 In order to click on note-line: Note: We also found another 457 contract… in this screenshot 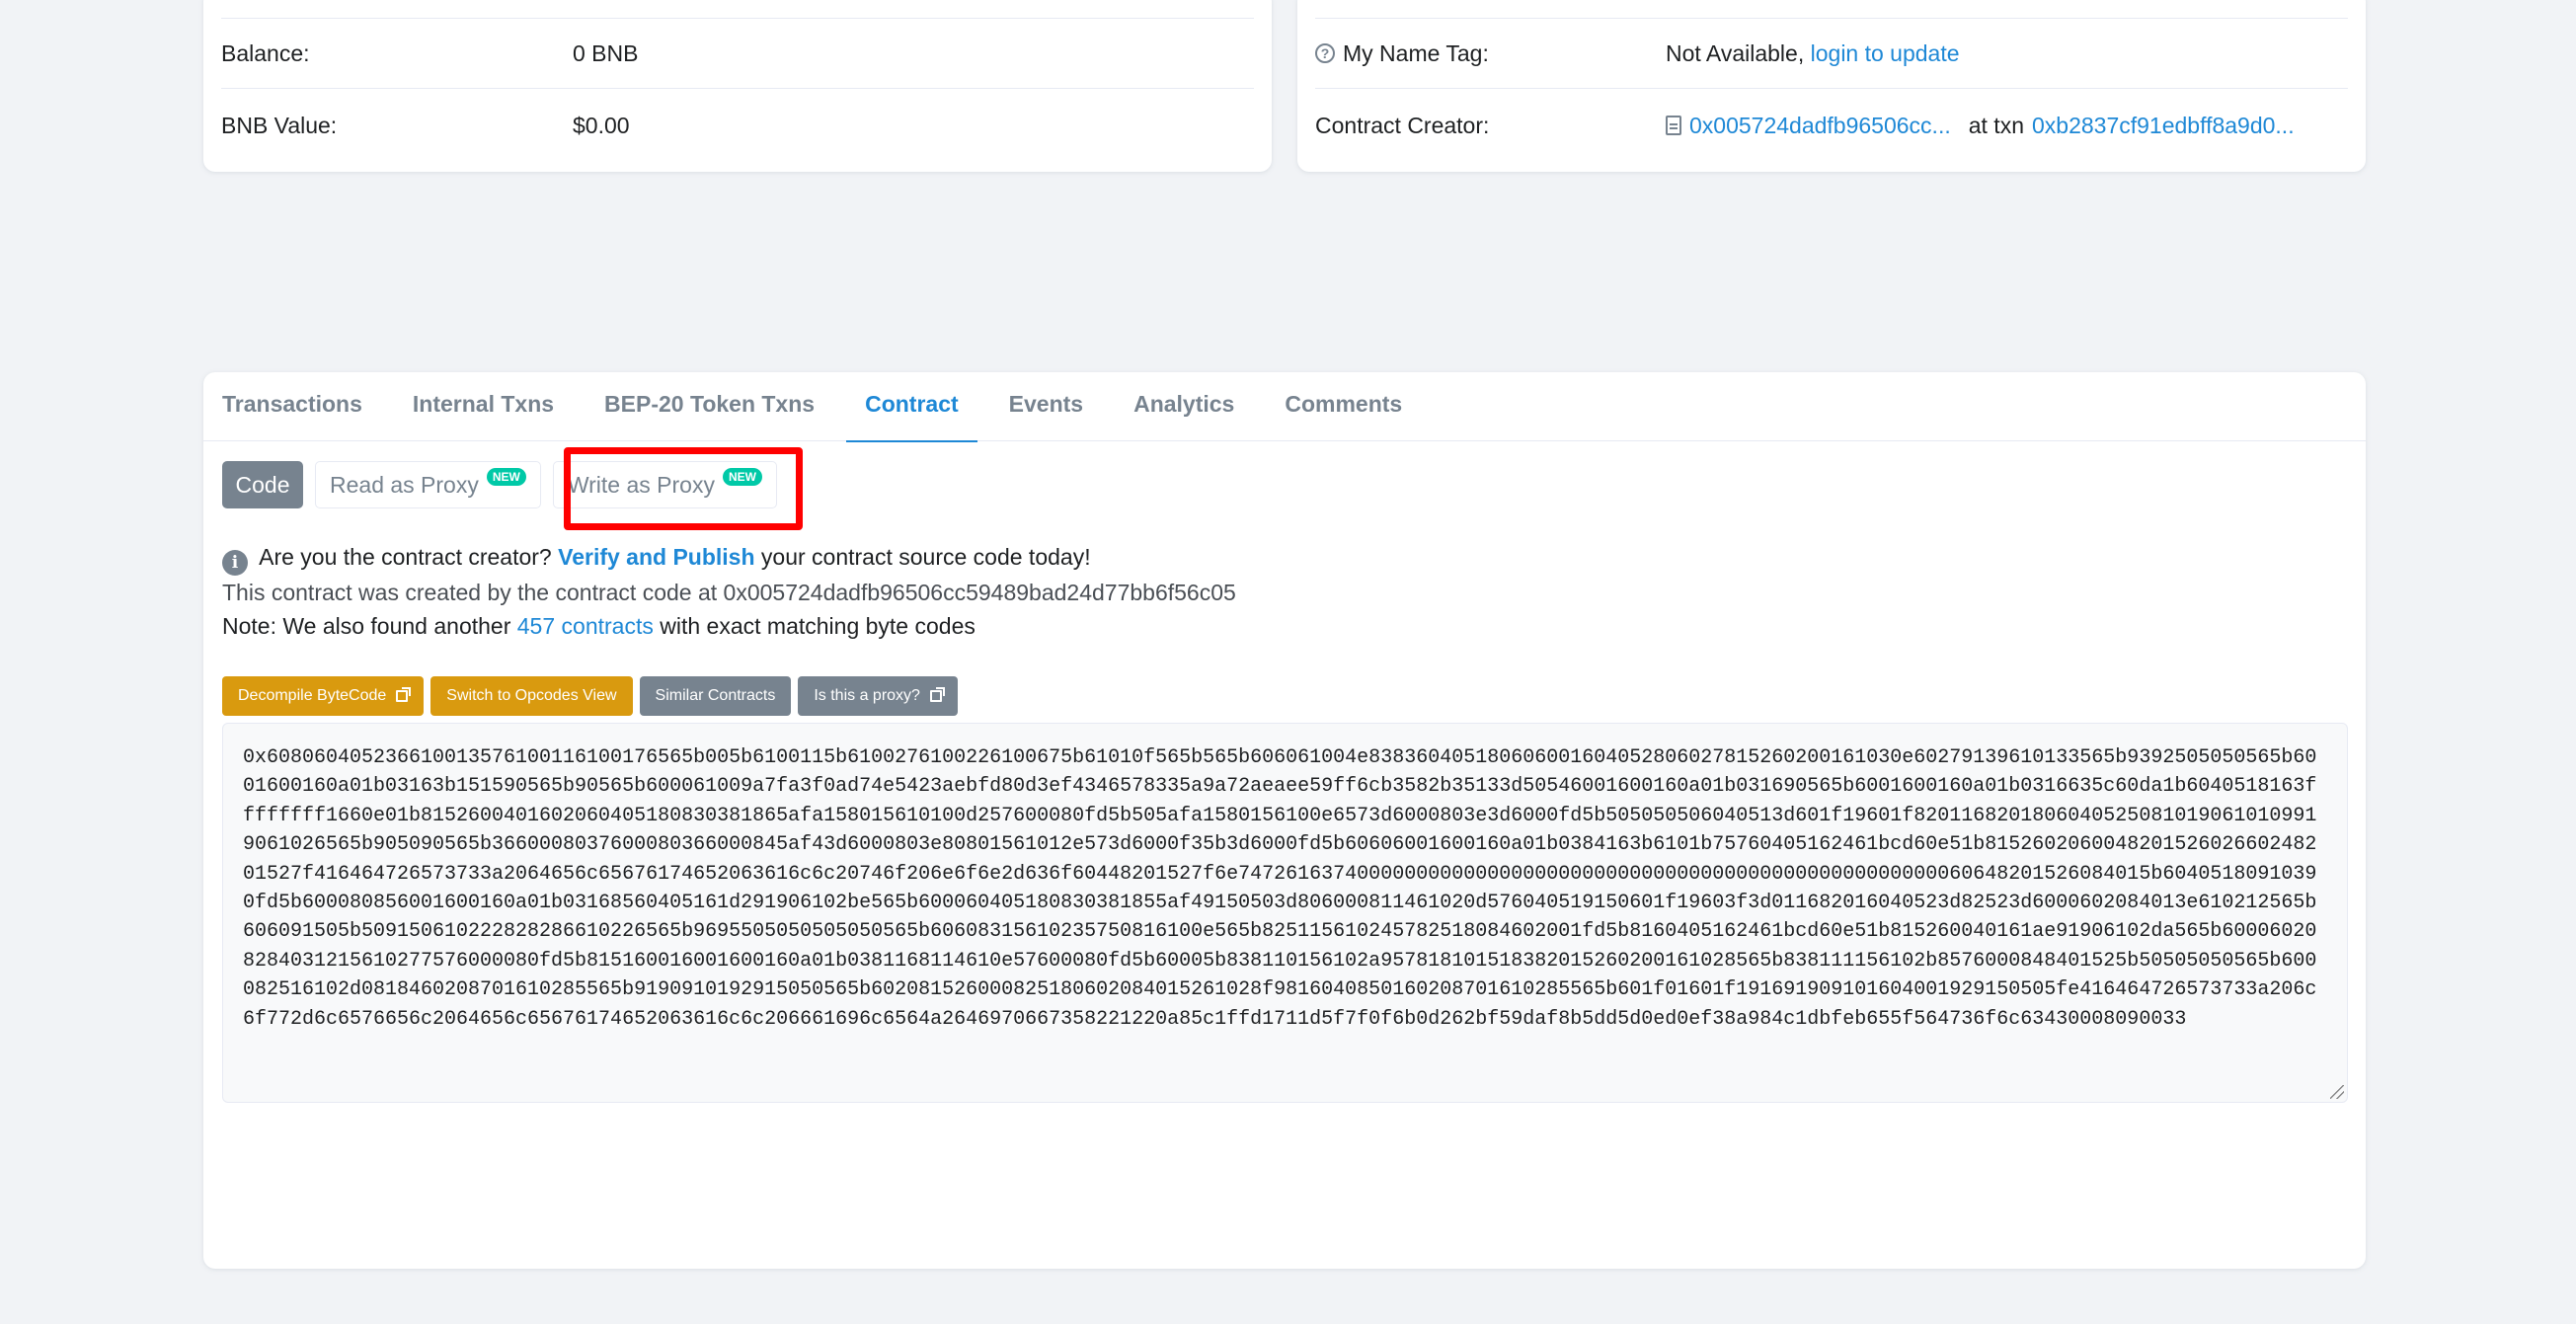, I will do `click(599, 626)`.